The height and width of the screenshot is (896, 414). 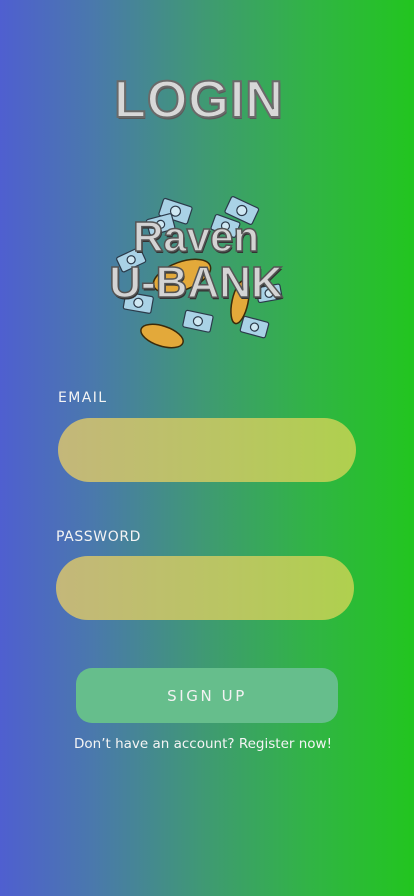 What do you see at coordinates (195, 282) in the screenshot?
I see `logo-line-ubank: U-BANK` at bounding box center [195, 282].